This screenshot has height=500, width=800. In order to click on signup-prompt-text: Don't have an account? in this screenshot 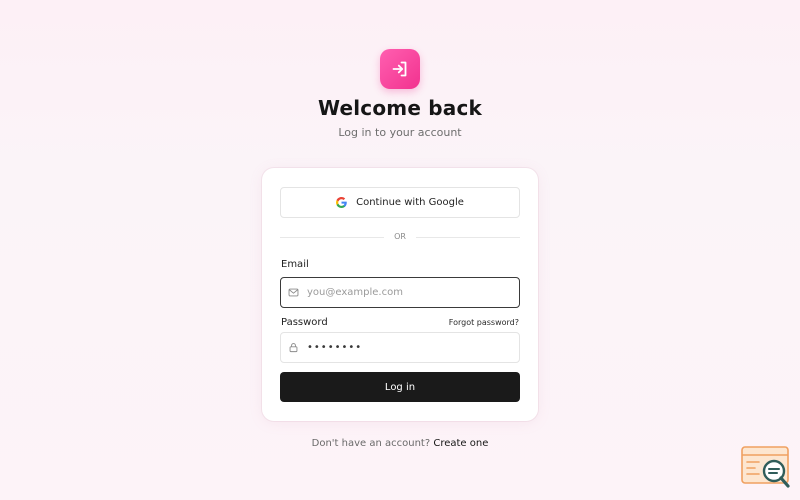, I will do `click(371, 443)`.